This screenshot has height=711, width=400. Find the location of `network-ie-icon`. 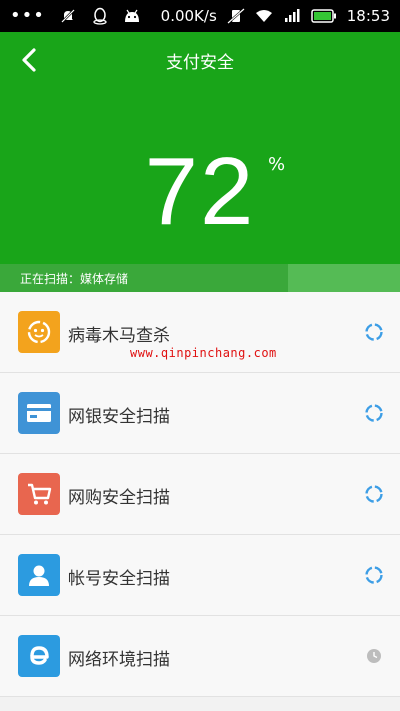

network-ie-icon is located at coordinates (39, 656).